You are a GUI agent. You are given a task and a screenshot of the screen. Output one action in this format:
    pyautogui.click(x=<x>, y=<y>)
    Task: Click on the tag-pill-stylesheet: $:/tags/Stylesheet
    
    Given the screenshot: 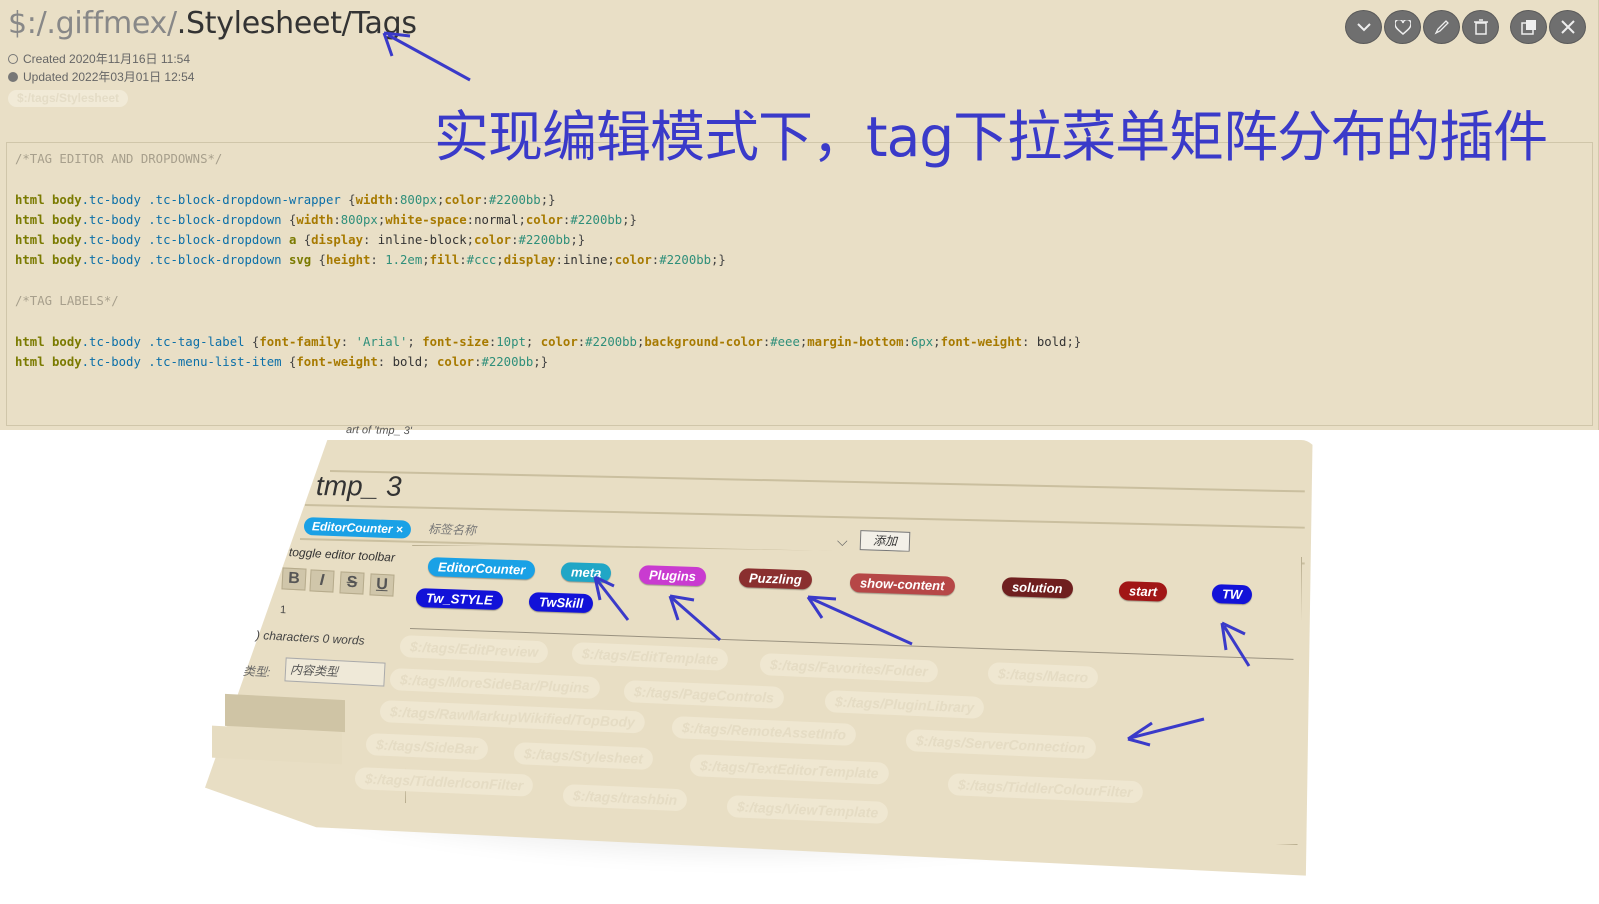 What is the action you would take?
    pyautogui.click(x=68, y=98)
    